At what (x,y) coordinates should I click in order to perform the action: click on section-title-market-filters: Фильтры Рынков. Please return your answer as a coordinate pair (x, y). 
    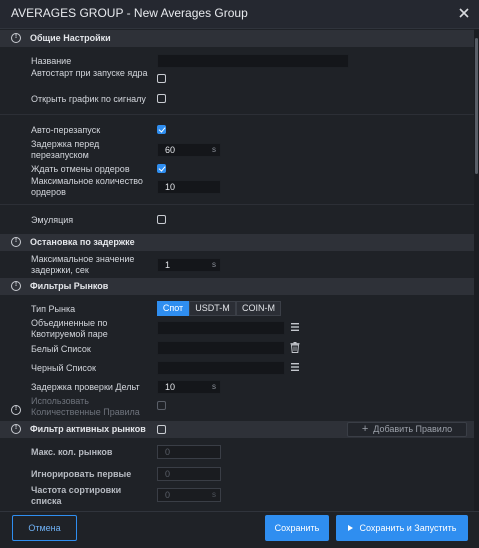
    Looking at the image, I should click on (69, 286).